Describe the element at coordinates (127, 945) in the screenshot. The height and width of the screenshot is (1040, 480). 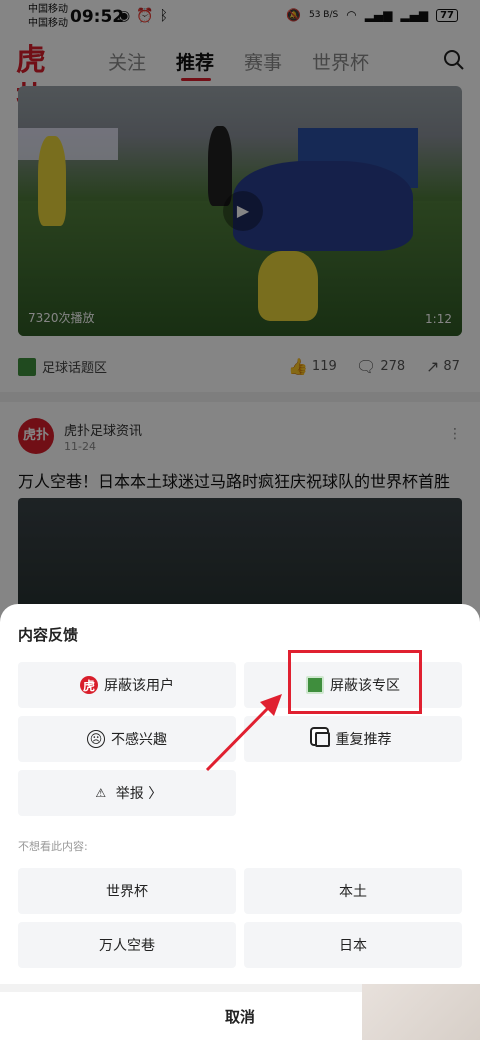
I see `keyword-chip: 万人空巷` at that location.